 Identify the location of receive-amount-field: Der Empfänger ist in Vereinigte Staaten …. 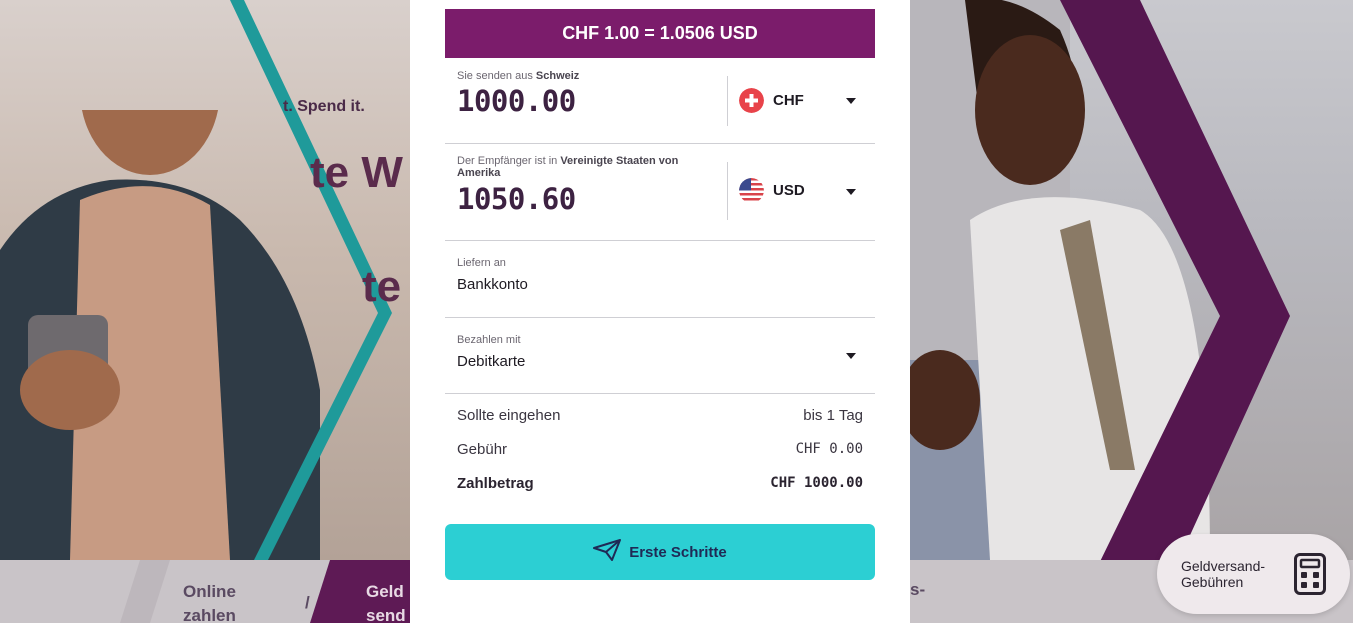
(660, 192).